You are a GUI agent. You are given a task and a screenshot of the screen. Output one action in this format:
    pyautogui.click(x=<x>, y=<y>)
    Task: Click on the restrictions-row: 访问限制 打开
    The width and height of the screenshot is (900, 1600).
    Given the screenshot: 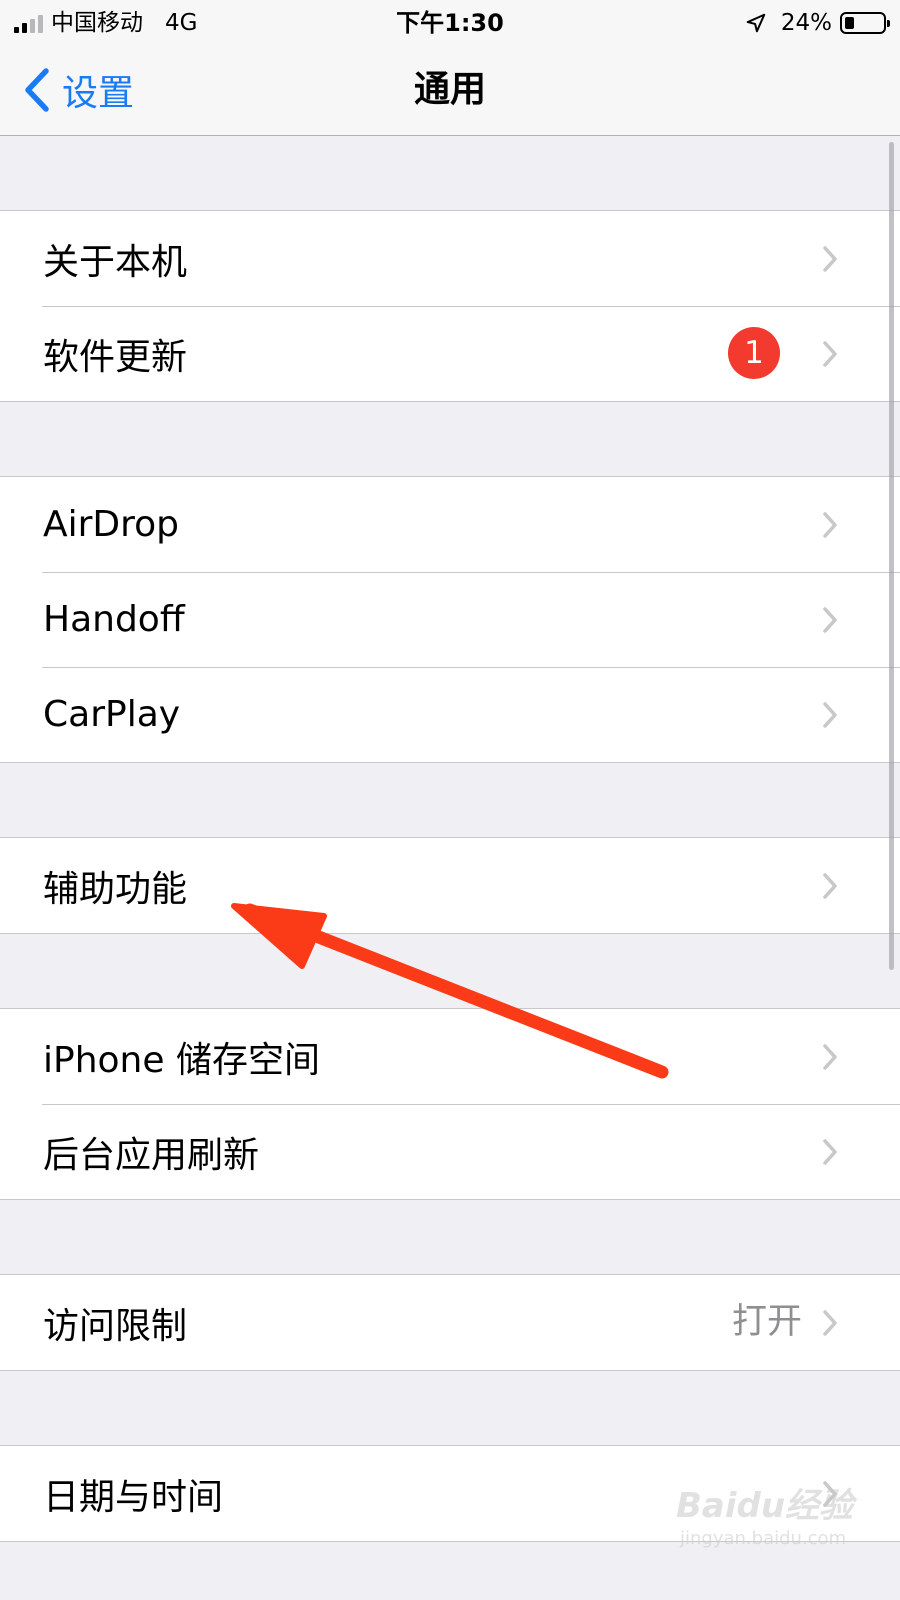 What is the action you would take?
    pyautogui.click(x=450, y=1322)
    